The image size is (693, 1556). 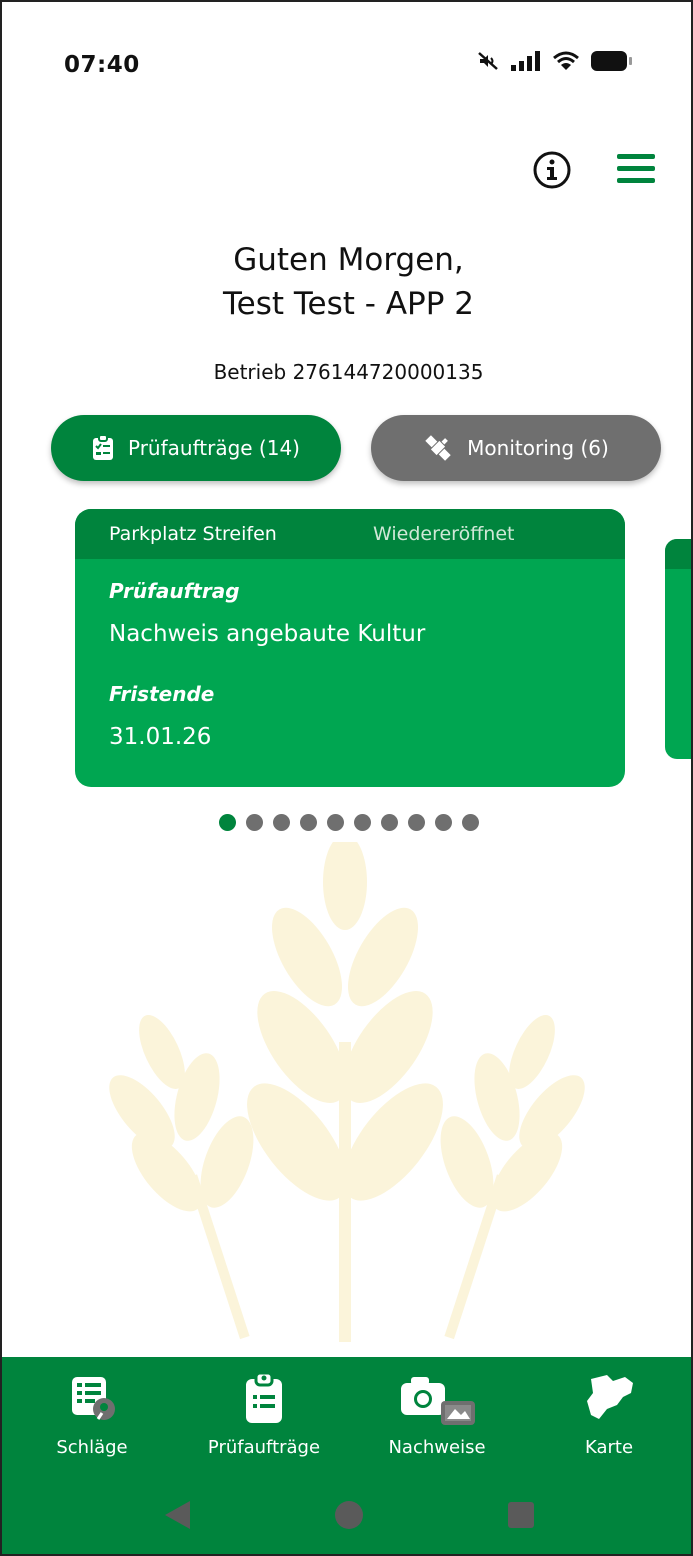 I want to click on betrieb-number: Betrieb 276144720000135, so click(x=348, y=372).